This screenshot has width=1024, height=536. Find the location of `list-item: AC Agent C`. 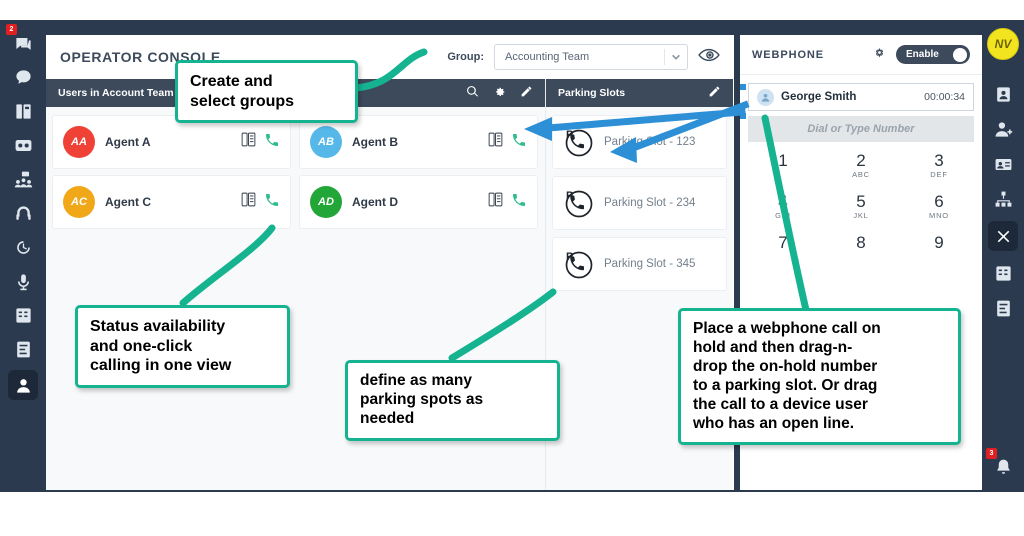

list-item: AC Agent C is located at coordinates (171, 202).